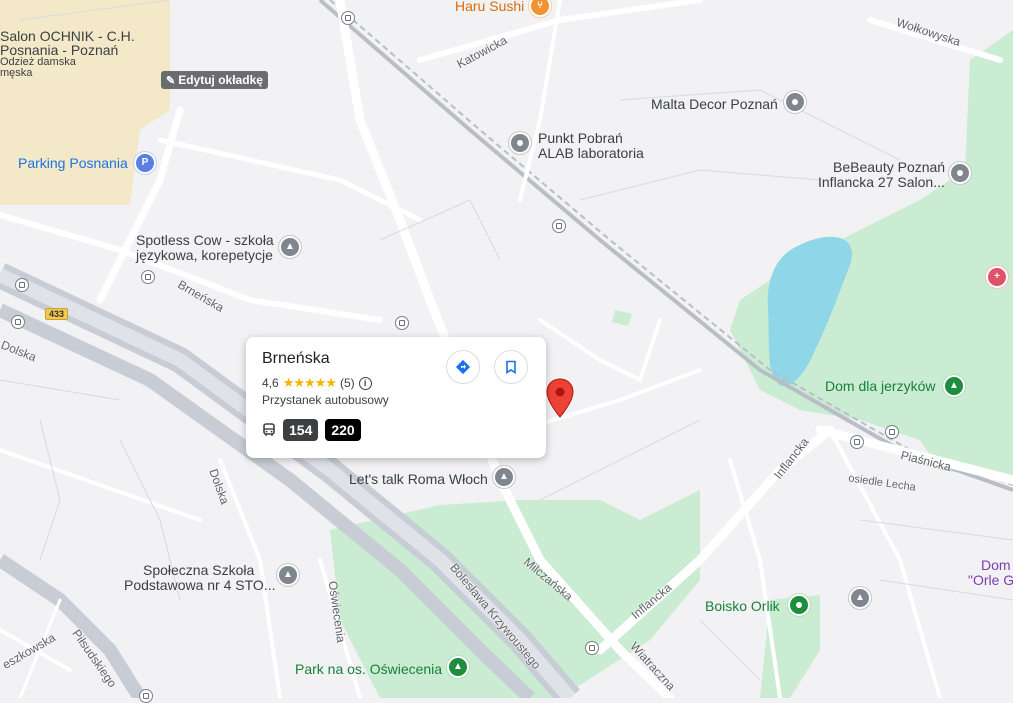  What do you see at coordinates (742, 606) in the screenshot?
I see `poi-label-boisko-orlik: Boisko Orlik` at bounding box center [742, 606].